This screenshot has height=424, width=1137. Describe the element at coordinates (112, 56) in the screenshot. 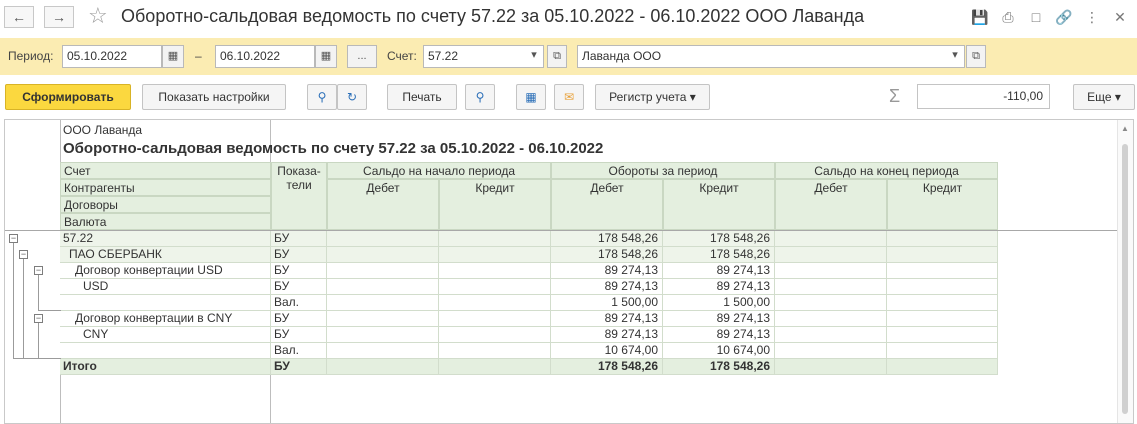

I see `date-from-input: 05.10.2022` at that location.